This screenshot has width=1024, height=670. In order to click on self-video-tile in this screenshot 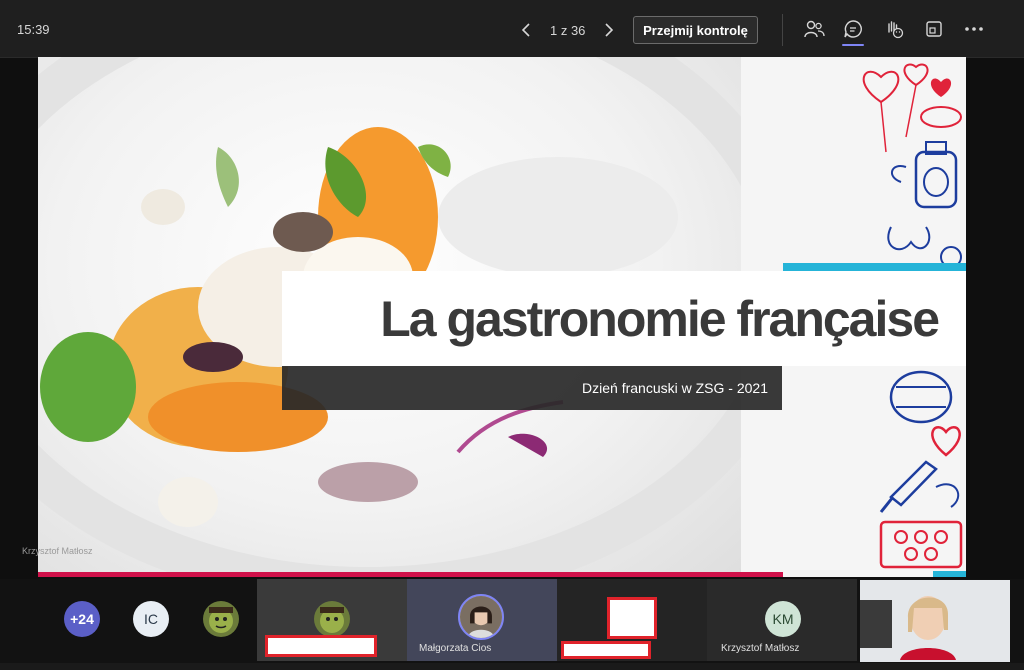, I will do `click(935, 621)`.